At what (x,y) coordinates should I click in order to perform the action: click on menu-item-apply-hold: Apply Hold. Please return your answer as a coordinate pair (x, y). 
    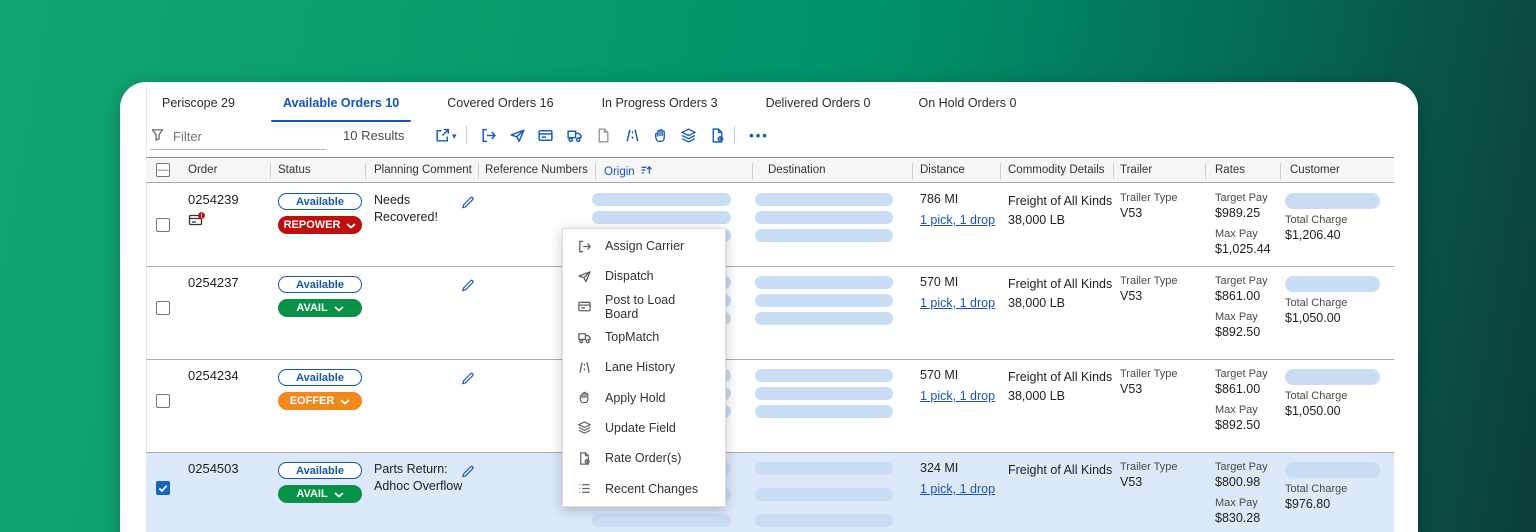
    Looking at the image, I should click on (644, 397).